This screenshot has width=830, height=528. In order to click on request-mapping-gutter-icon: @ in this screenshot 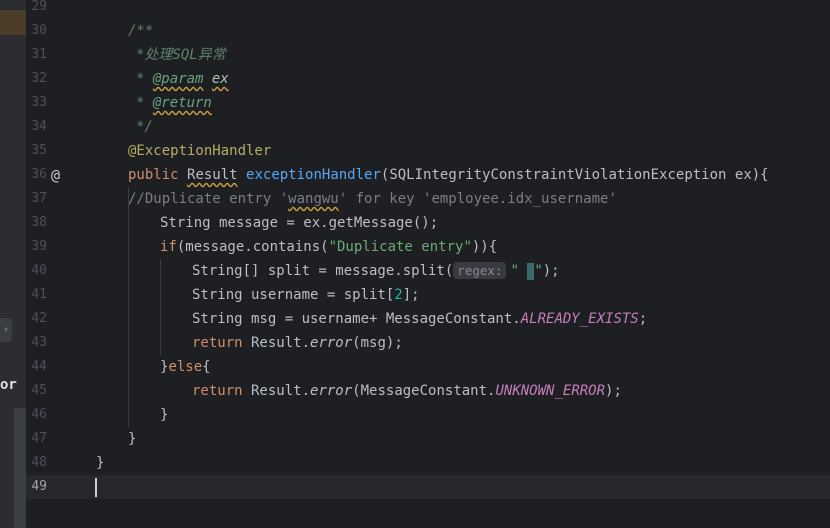, I will do `click(55, 175)`.